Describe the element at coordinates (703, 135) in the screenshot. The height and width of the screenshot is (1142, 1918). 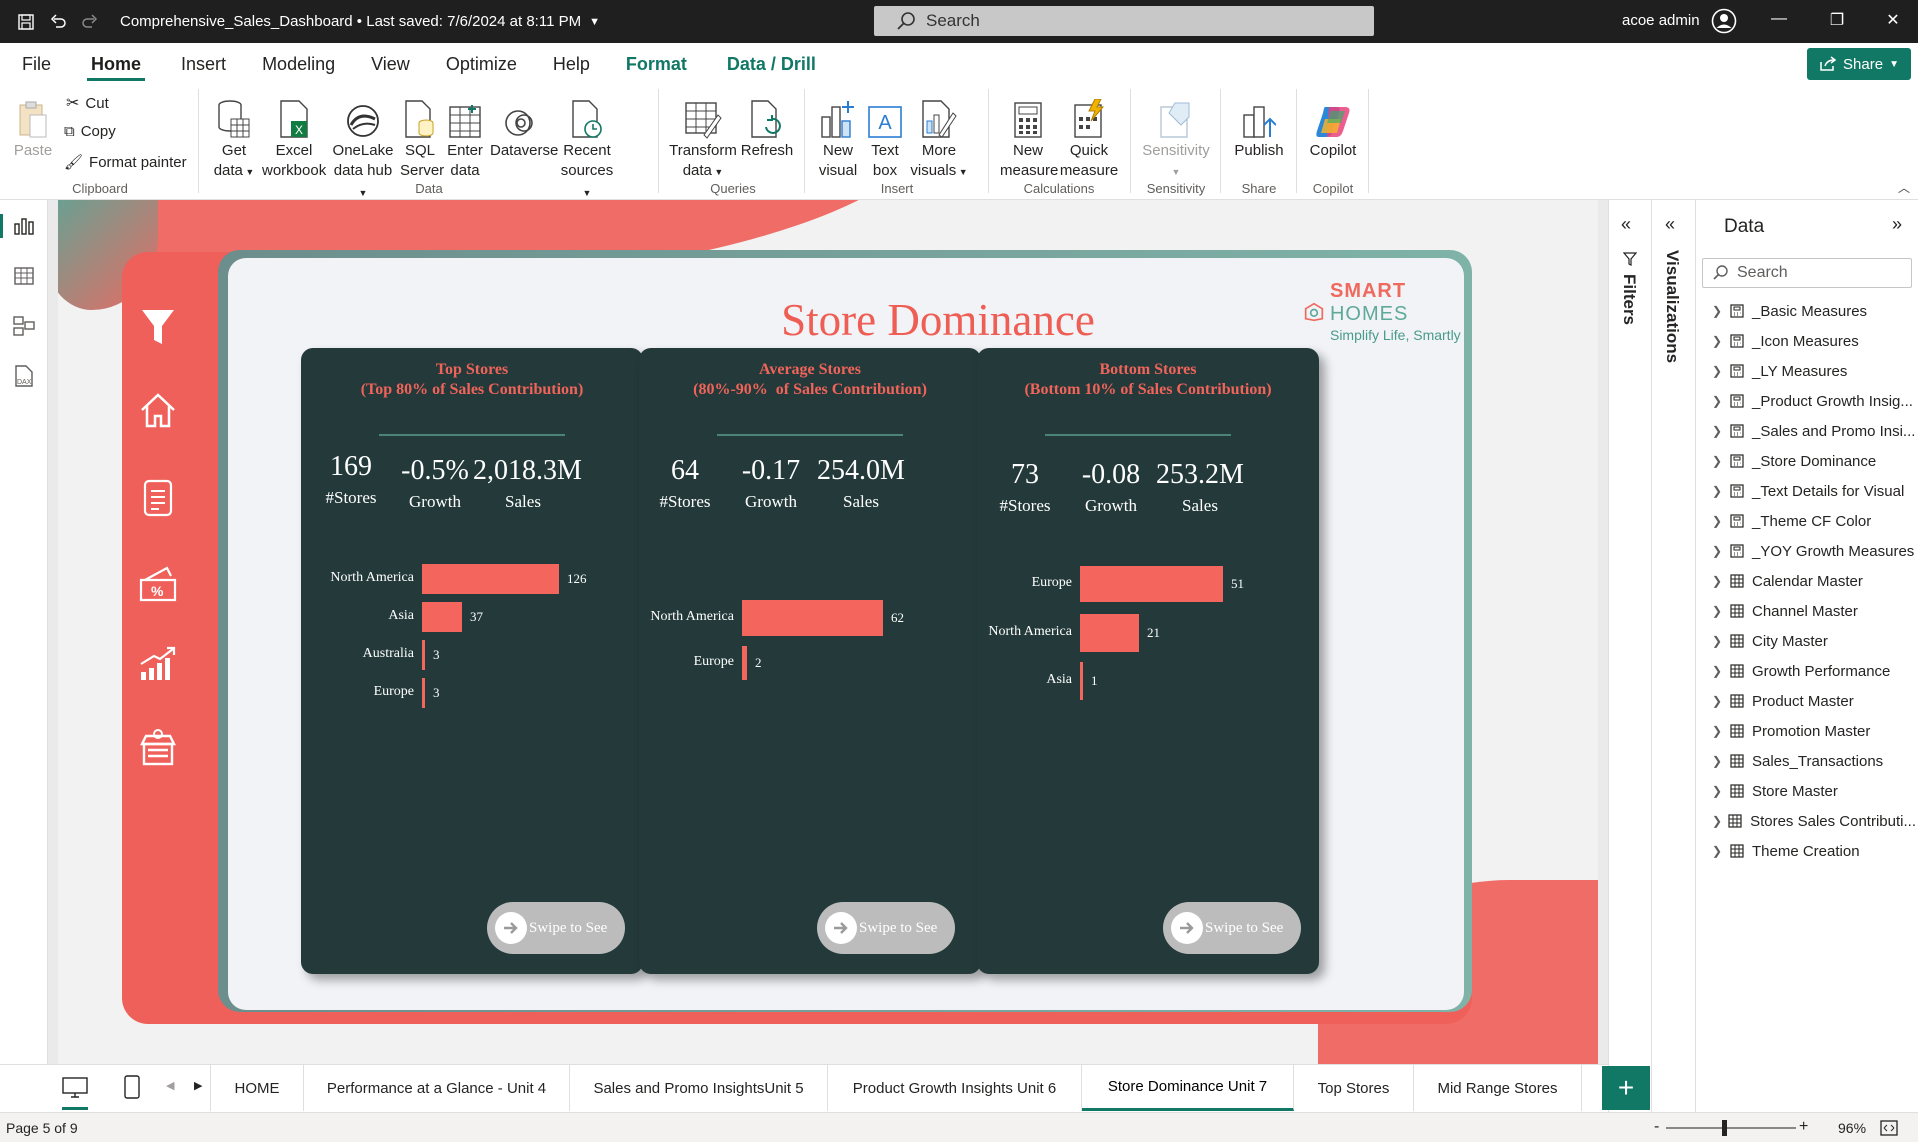
I see `transform-data-button: Transform data ▼` at that location.